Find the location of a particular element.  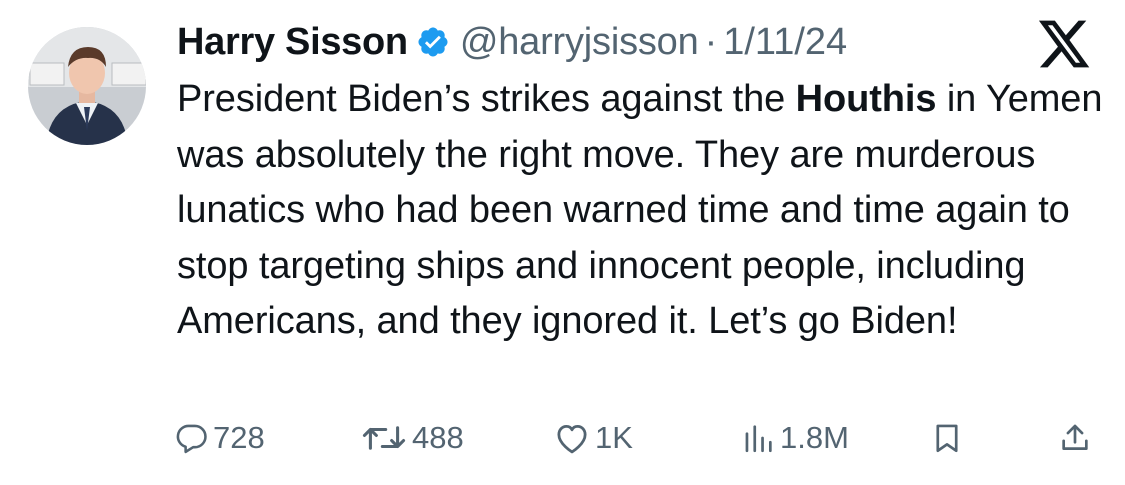

reply-button: 728 is located at coordinates (220, 438).